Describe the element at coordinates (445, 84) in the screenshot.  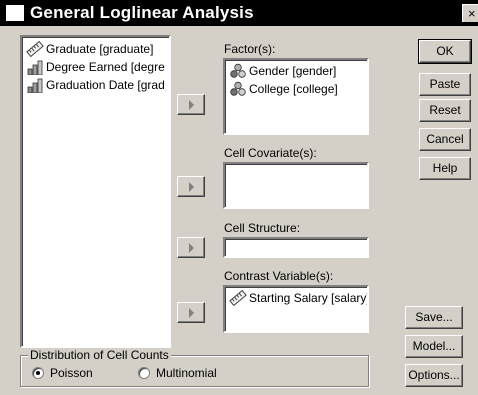
I see `paste-button: Paste` at that location.